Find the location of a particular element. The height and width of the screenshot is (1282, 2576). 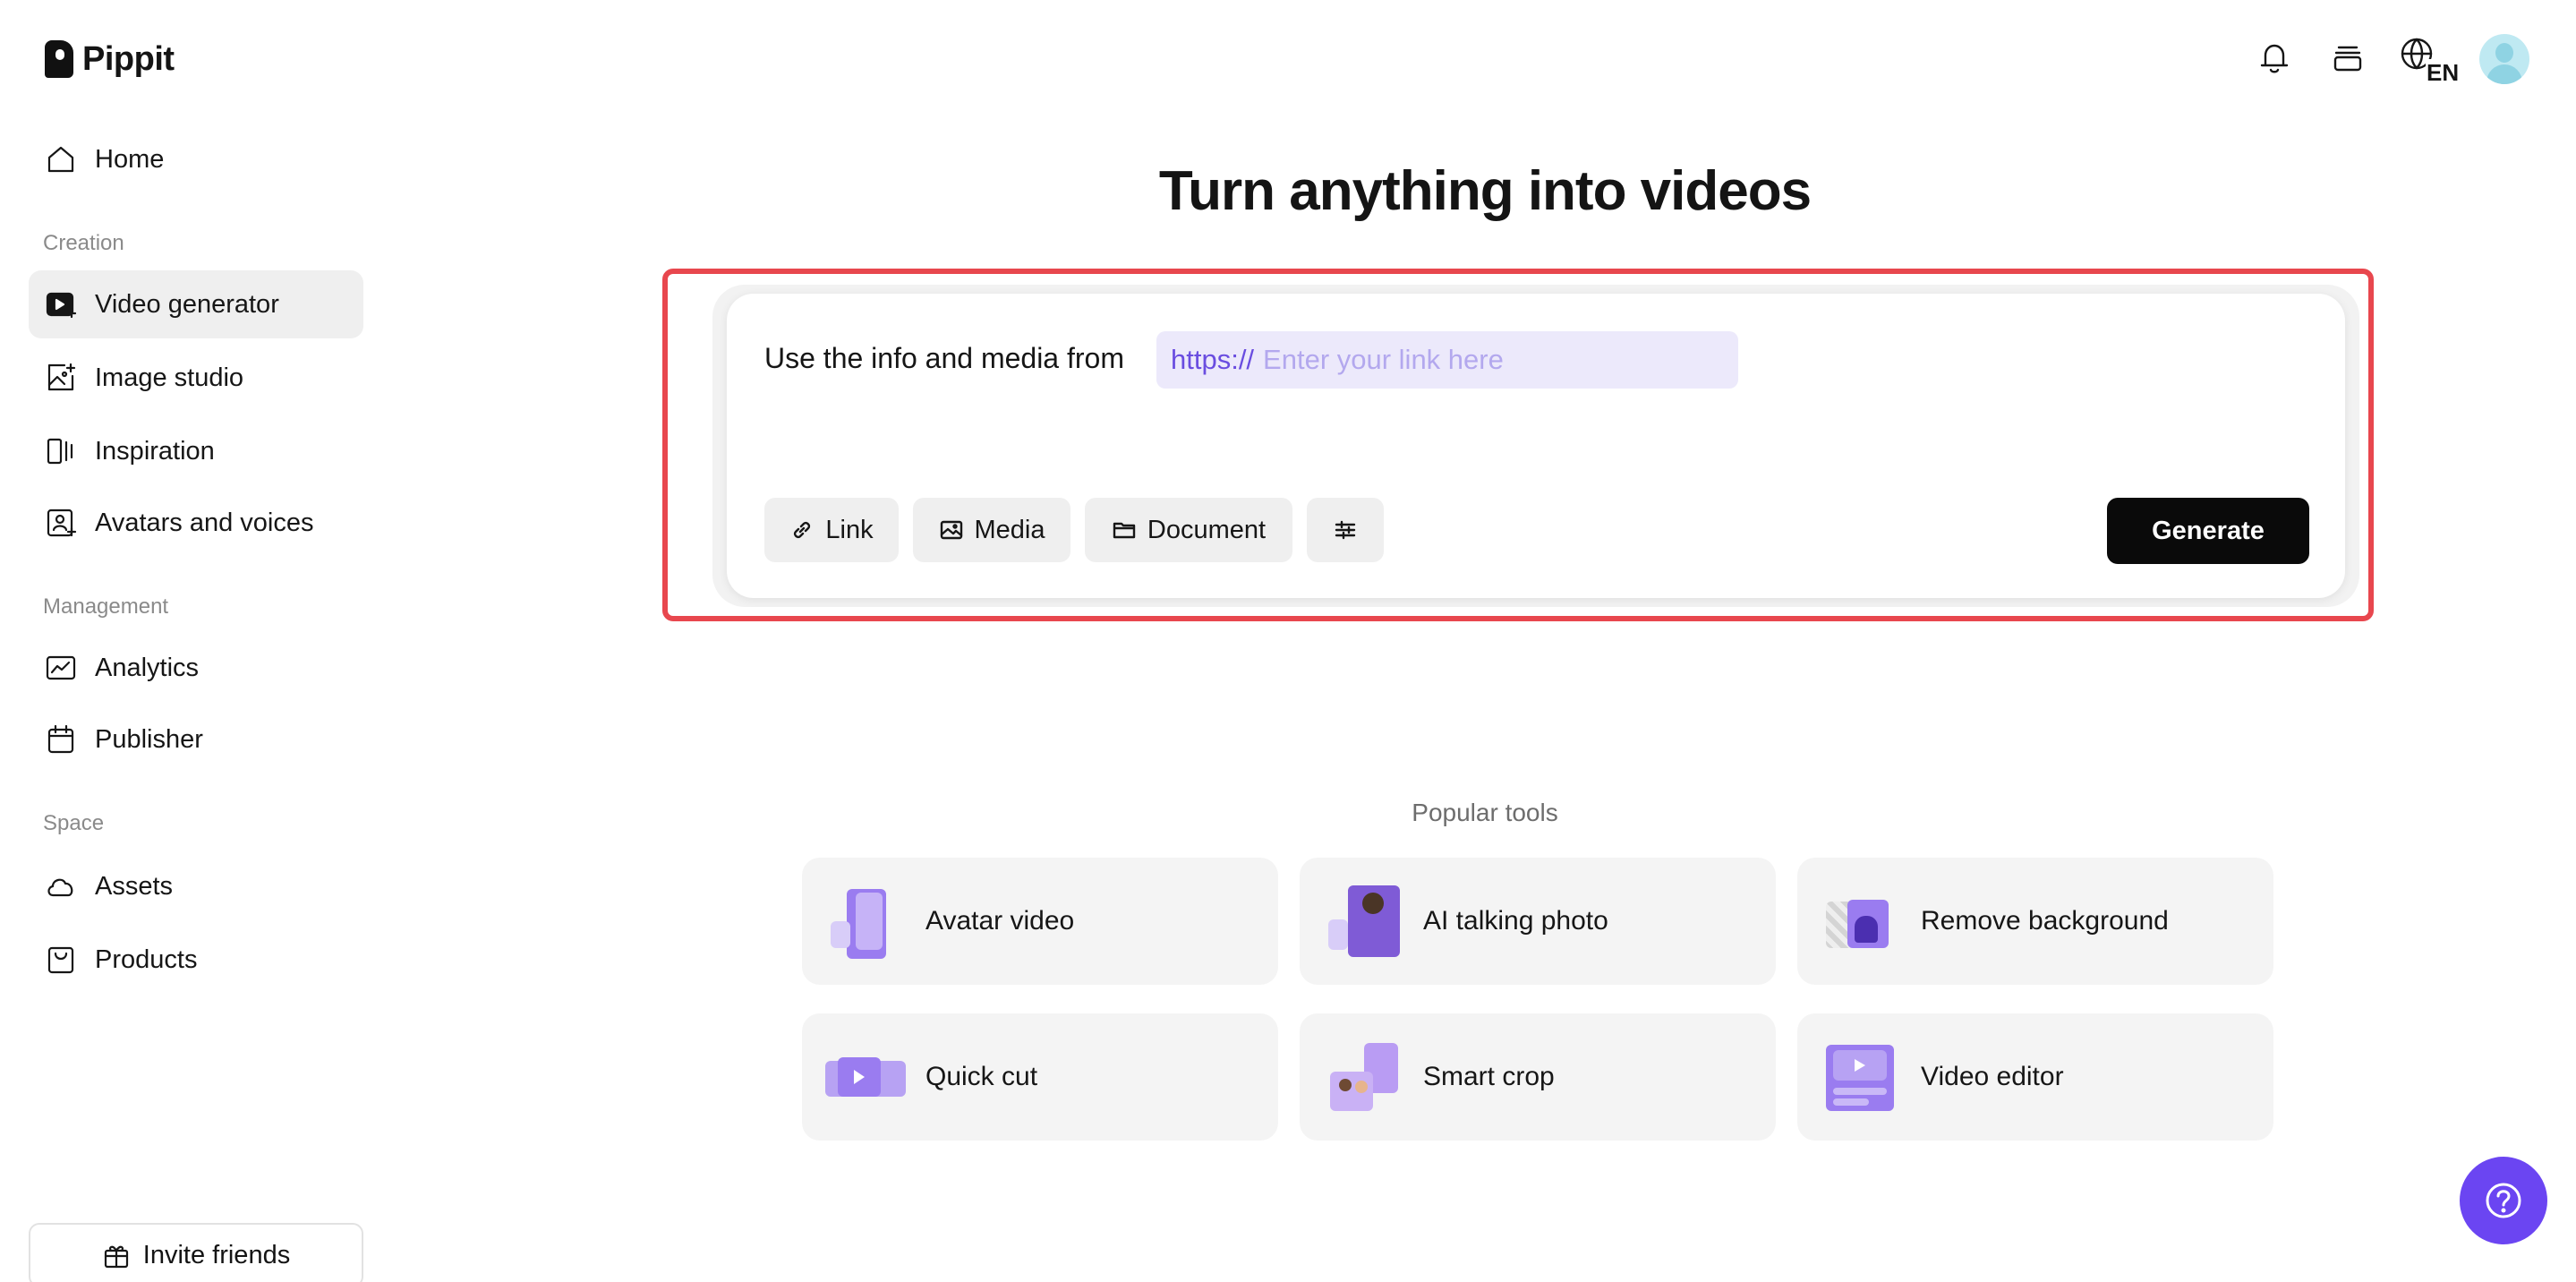

settings-button is located at coordinates (1345, 530).